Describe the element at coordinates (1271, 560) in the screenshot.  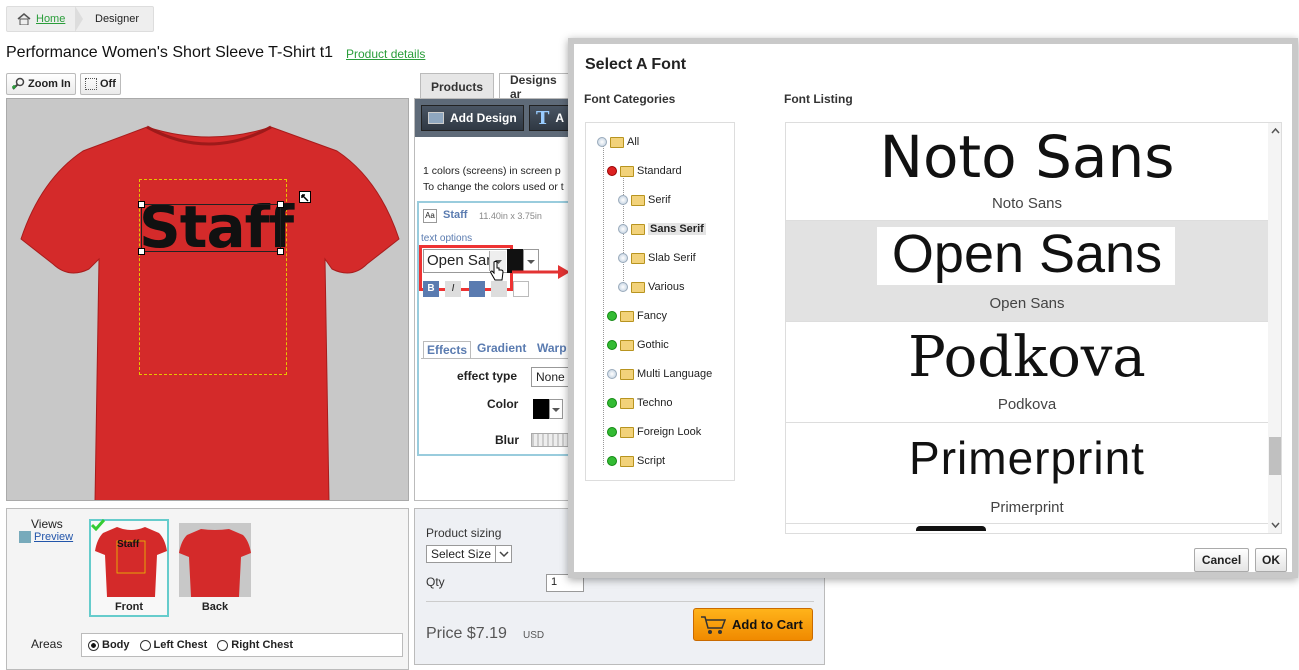
I see `ok-button: OK` at that location.